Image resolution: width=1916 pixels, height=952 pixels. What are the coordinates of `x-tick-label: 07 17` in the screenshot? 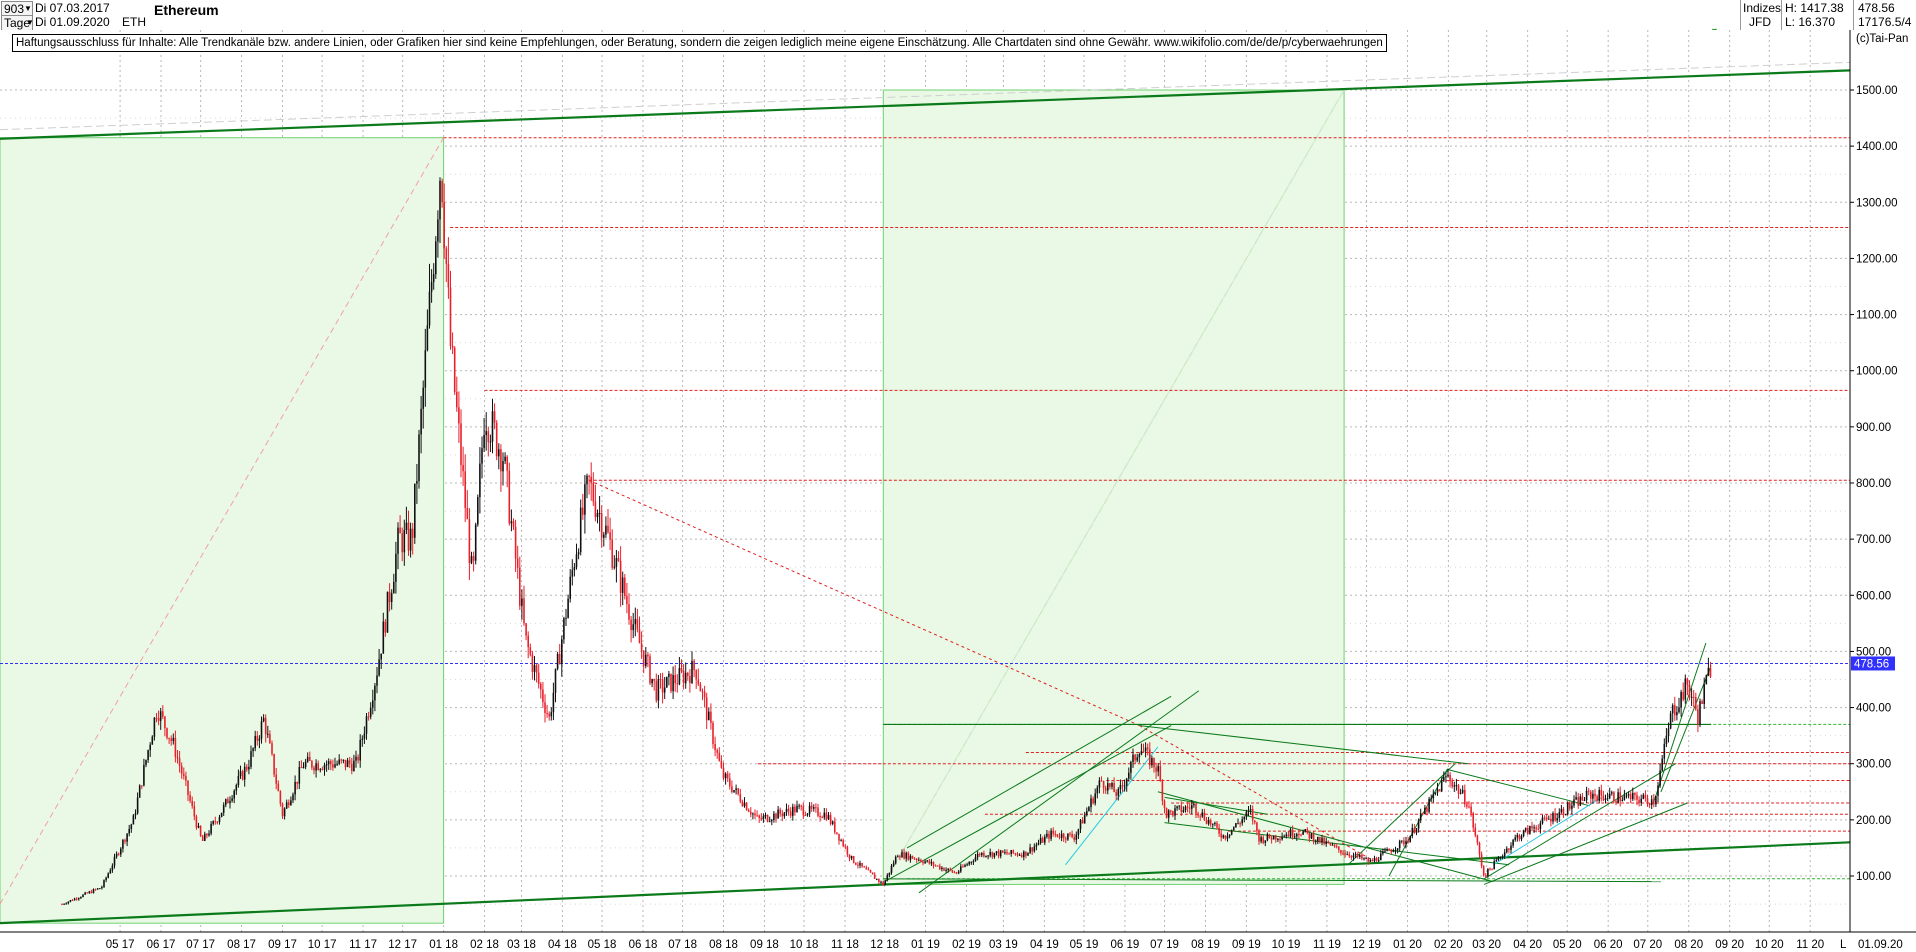 It's located at (200, 945).